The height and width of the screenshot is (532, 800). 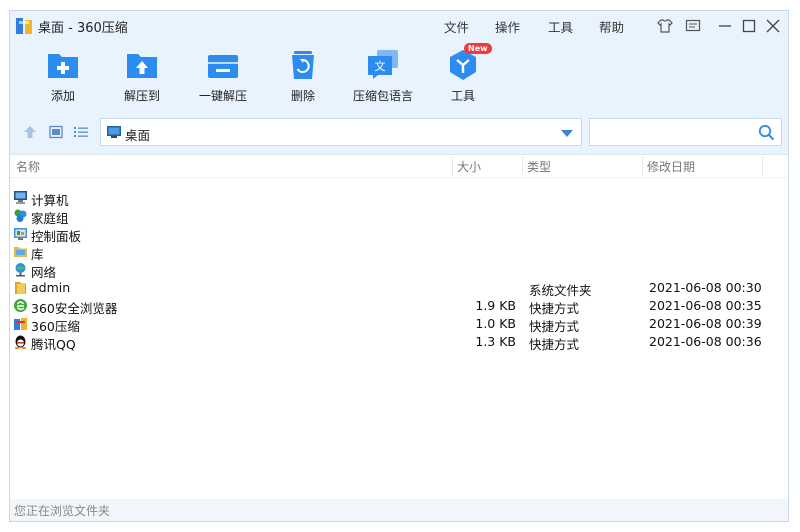 What do you see at coordinates (673, 133) in the screenshot?
I see `search-input` at bounding box center [673, 133].